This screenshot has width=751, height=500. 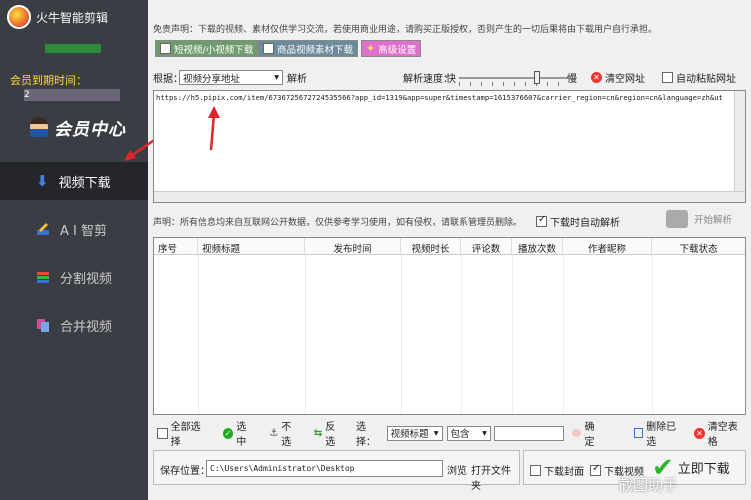 I want to click on match-select: 包含 ▾, so click(x=468, y=433).